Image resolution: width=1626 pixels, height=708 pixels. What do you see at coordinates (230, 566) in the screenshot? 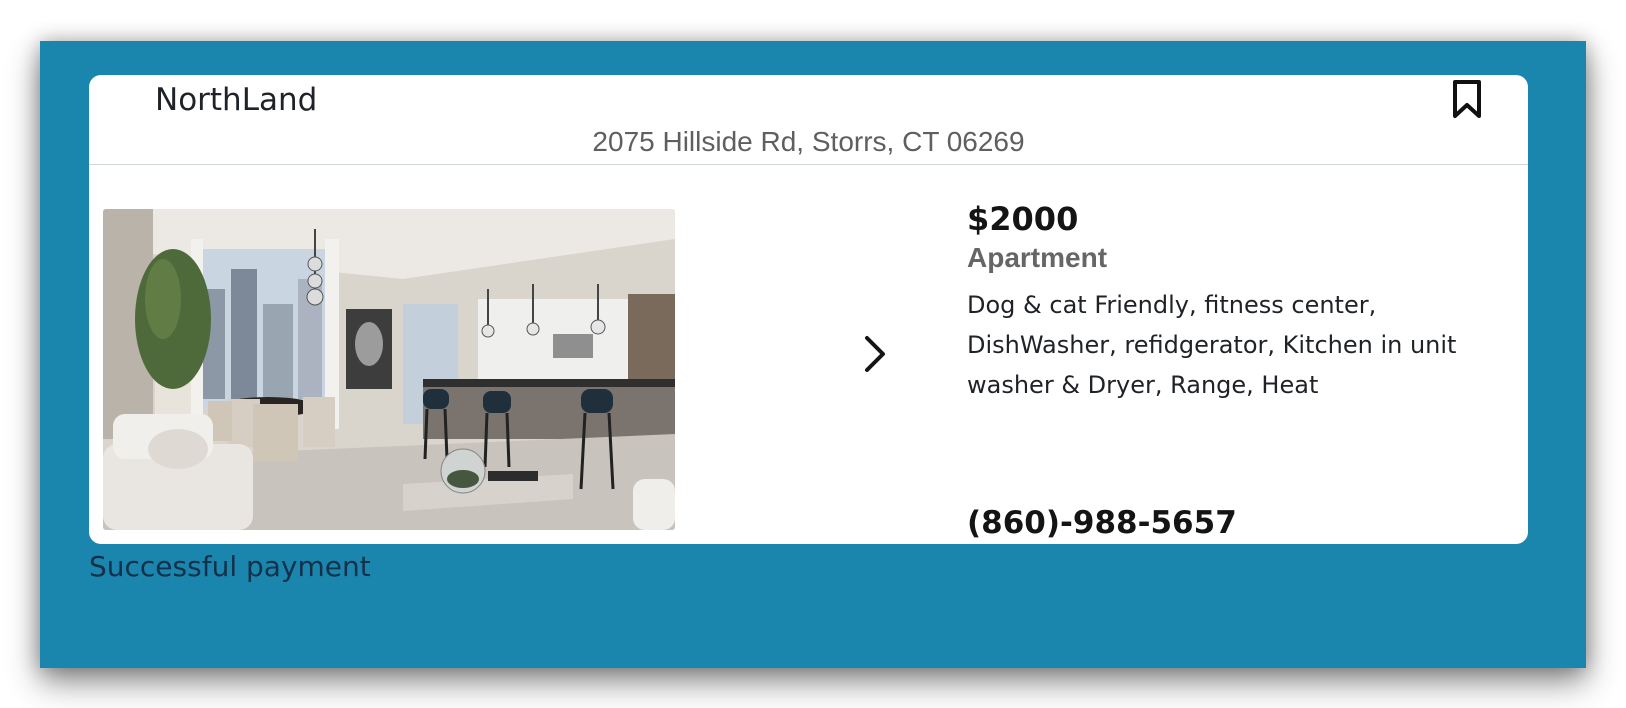
I see `payment-status-message: Successful payment` at bounding box center [230, 566].